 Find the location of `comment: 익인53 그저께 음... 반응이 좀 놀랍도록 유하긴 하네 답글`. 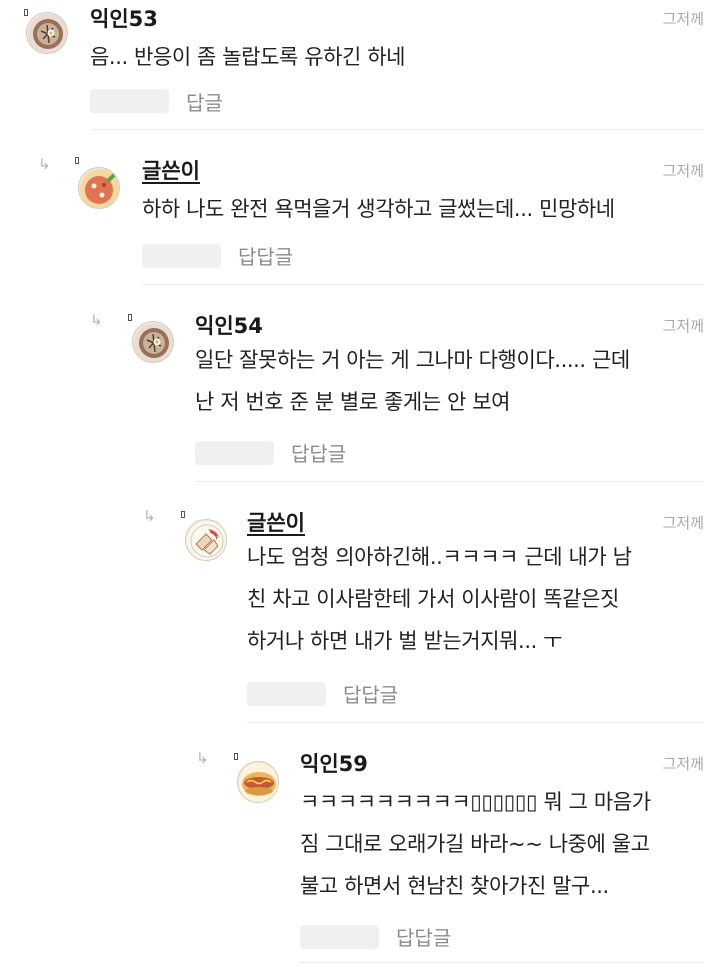

comment: 익인53 그저께 음... 반응이 좀 놀랍도록 유하긴 하네 답글 is located at coordinates (397, 67).